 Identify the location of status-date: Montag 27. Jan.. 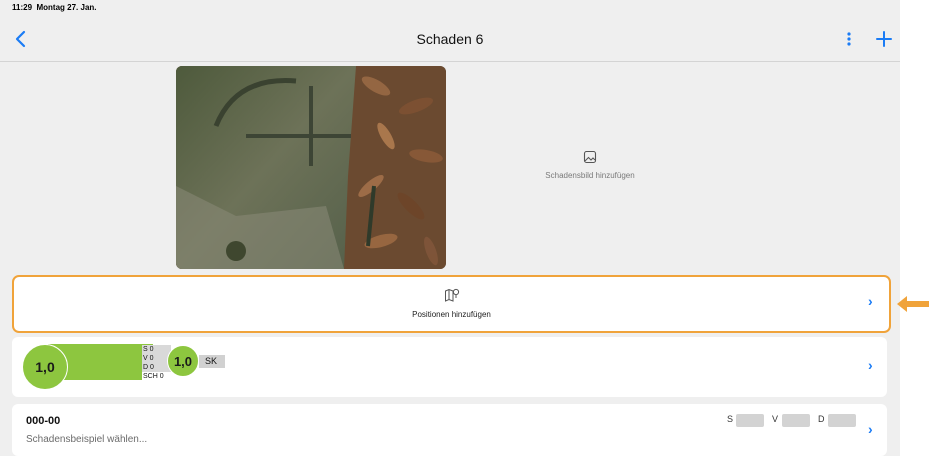
(66, 7).